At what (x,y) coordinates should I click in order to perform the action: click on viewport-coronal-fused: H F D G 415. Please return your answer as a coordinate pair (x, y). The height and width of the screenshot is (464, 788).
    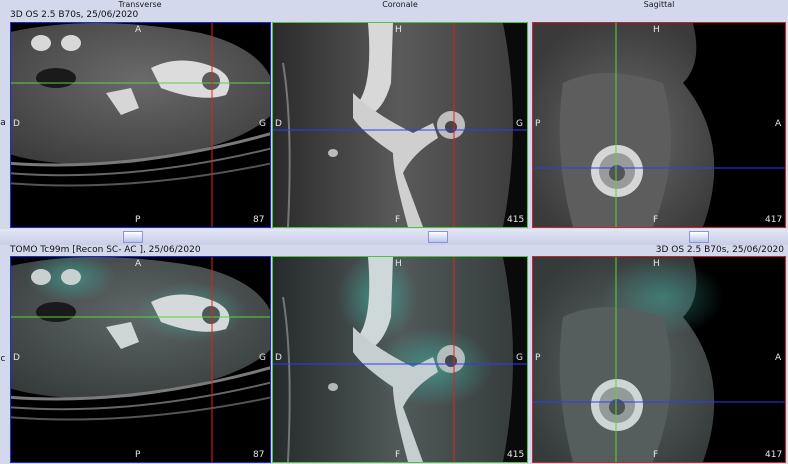
    Looking at the image, I should click on (400, 359).